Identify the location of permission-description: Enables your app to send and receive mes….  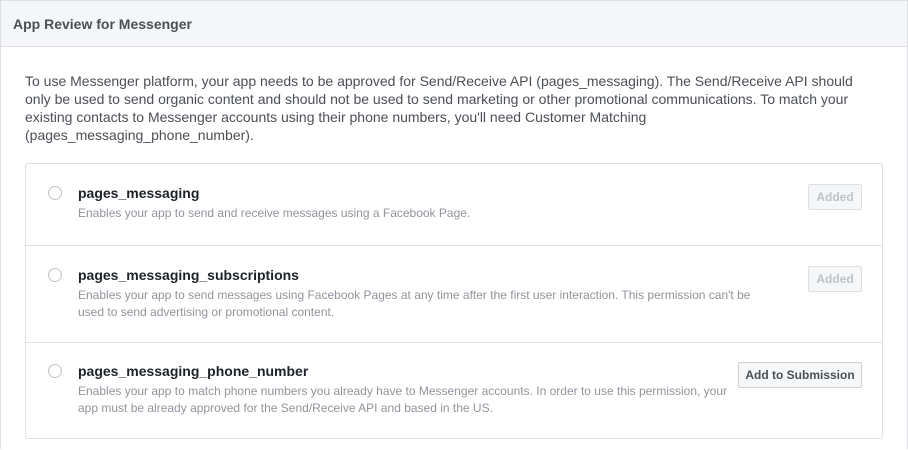
(274, 213).